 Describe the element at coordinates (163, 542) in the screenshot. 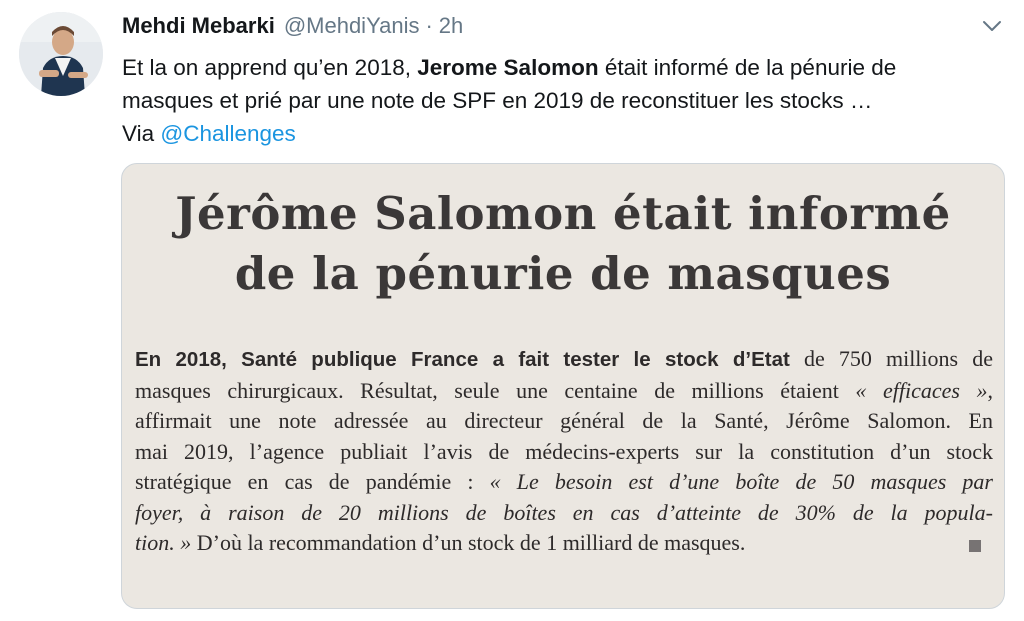

I see `article-quote: tion. »` at that location.